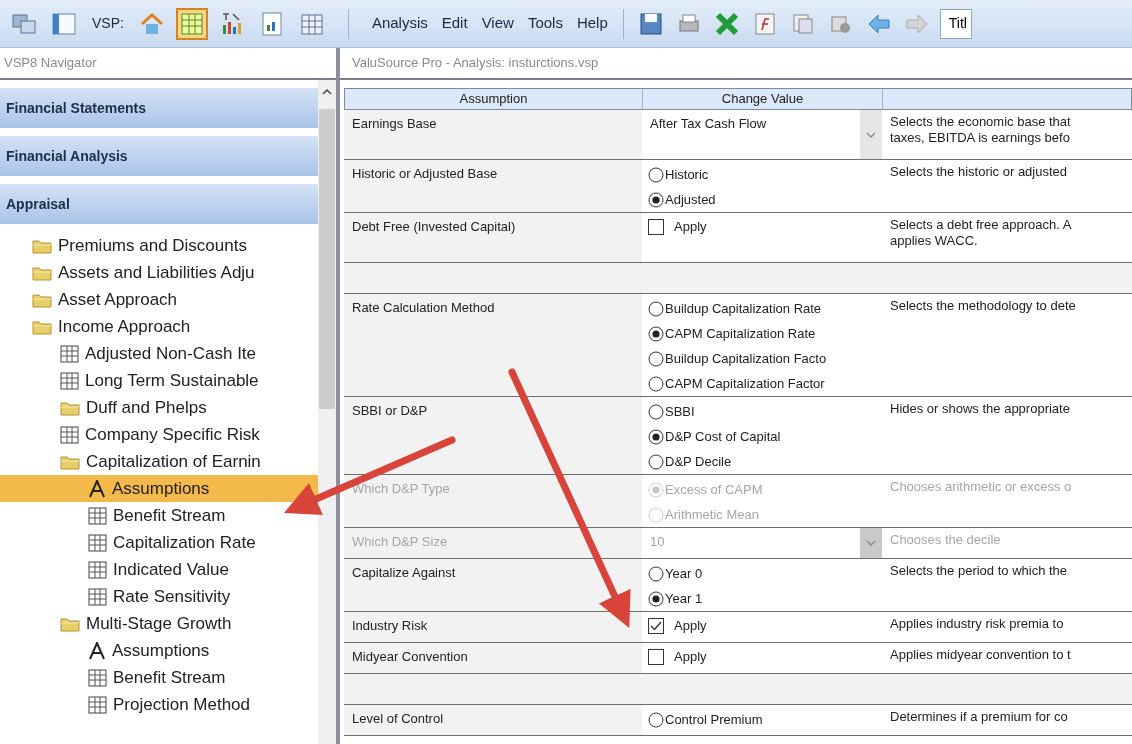 This screenshot has height=744, width=1132. What do you see at coordinates (159, 204) in the screenshot?
I see `section-header: Appraisal` at bounding box center [159, 204].